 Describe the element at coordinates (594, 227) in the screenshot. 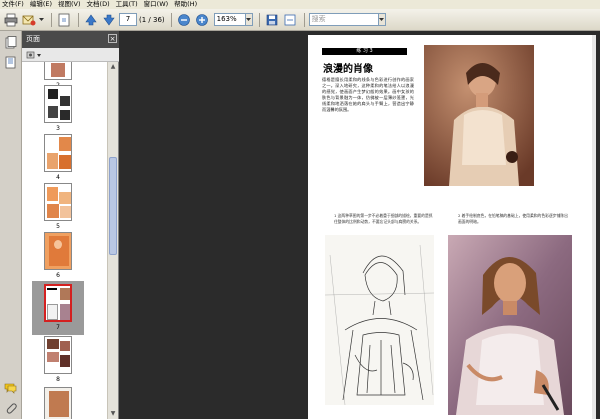

I see `page-edge` at that location.